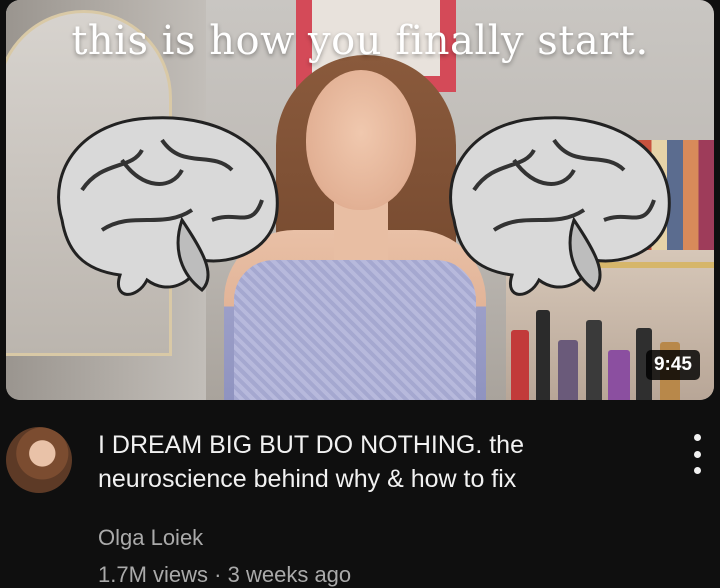  What do you see at coordinates (360, 41) in the screenshot?
I see `thumbnail-text: this is how you finally start.` at bounding box center [360, 41].